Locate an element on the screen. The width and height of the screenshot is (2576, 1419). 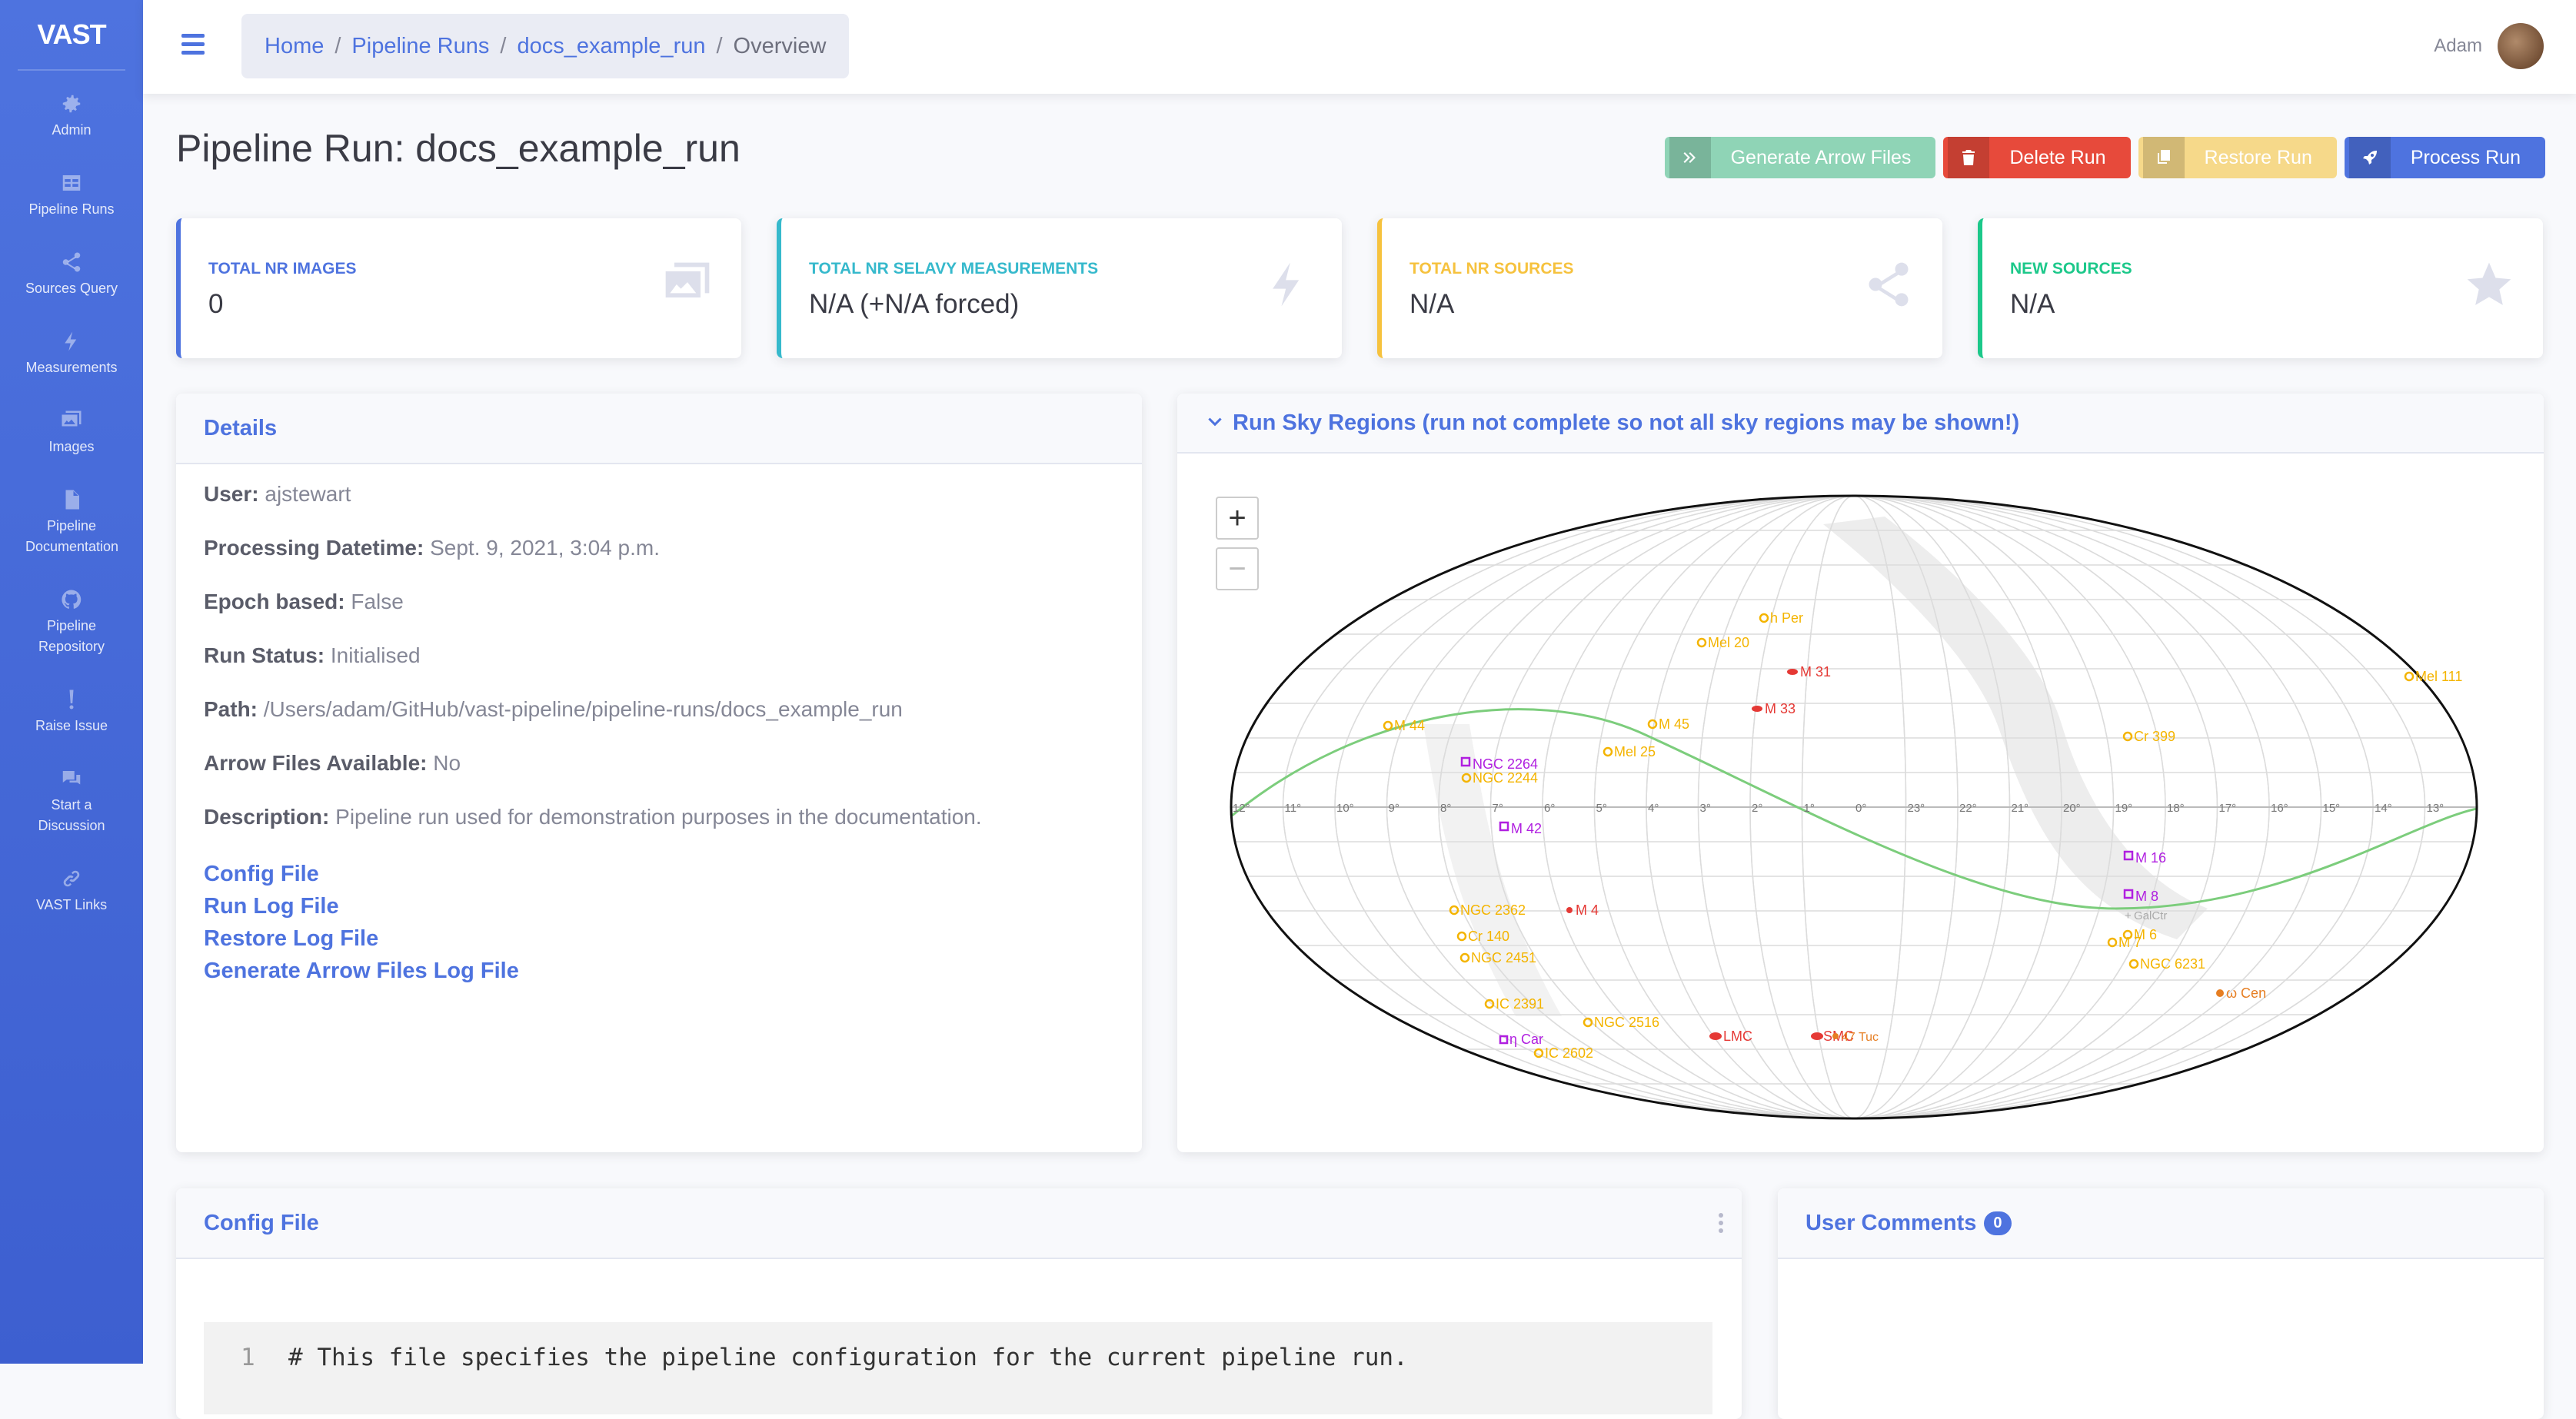
process-run-button: Process Run is located at coordinates (2445, 157).